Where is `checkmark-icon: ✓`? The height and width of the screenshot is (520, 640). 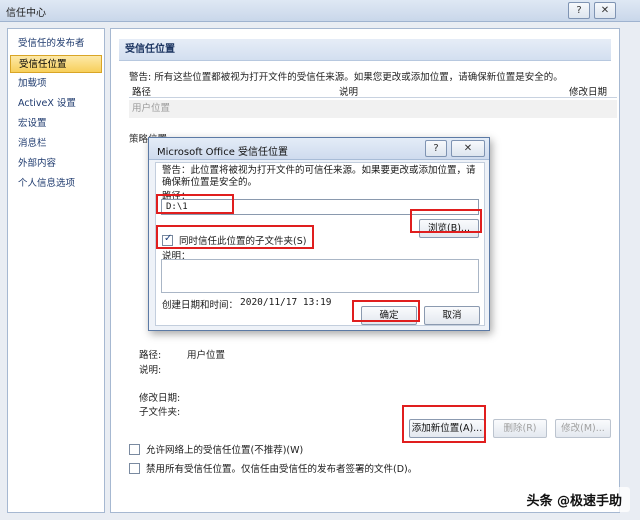
checkmark-icon: ✓ is located at coordinates (168, 238).